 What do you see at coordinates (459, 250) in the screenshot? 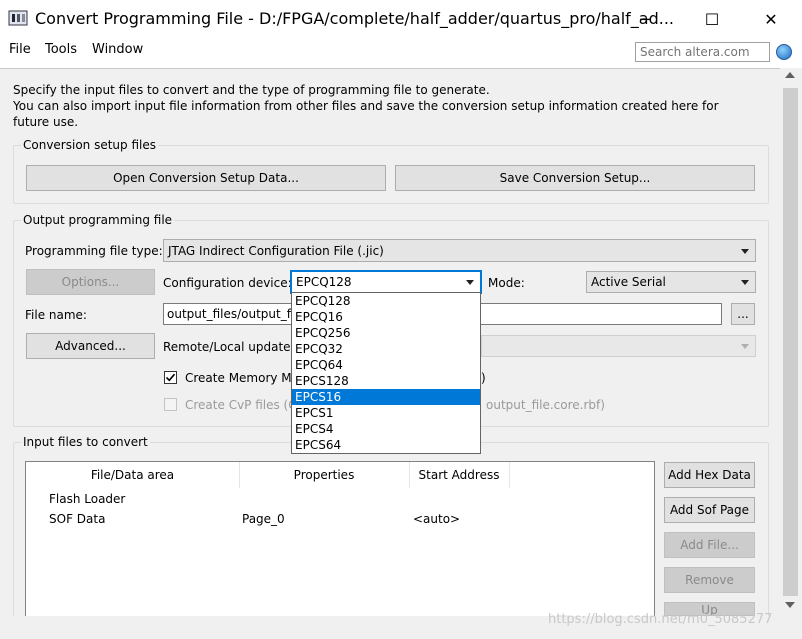
I see `file-type-select: JTAG Indirect Configuration File (.jic)` at bounding box center [459, 250].